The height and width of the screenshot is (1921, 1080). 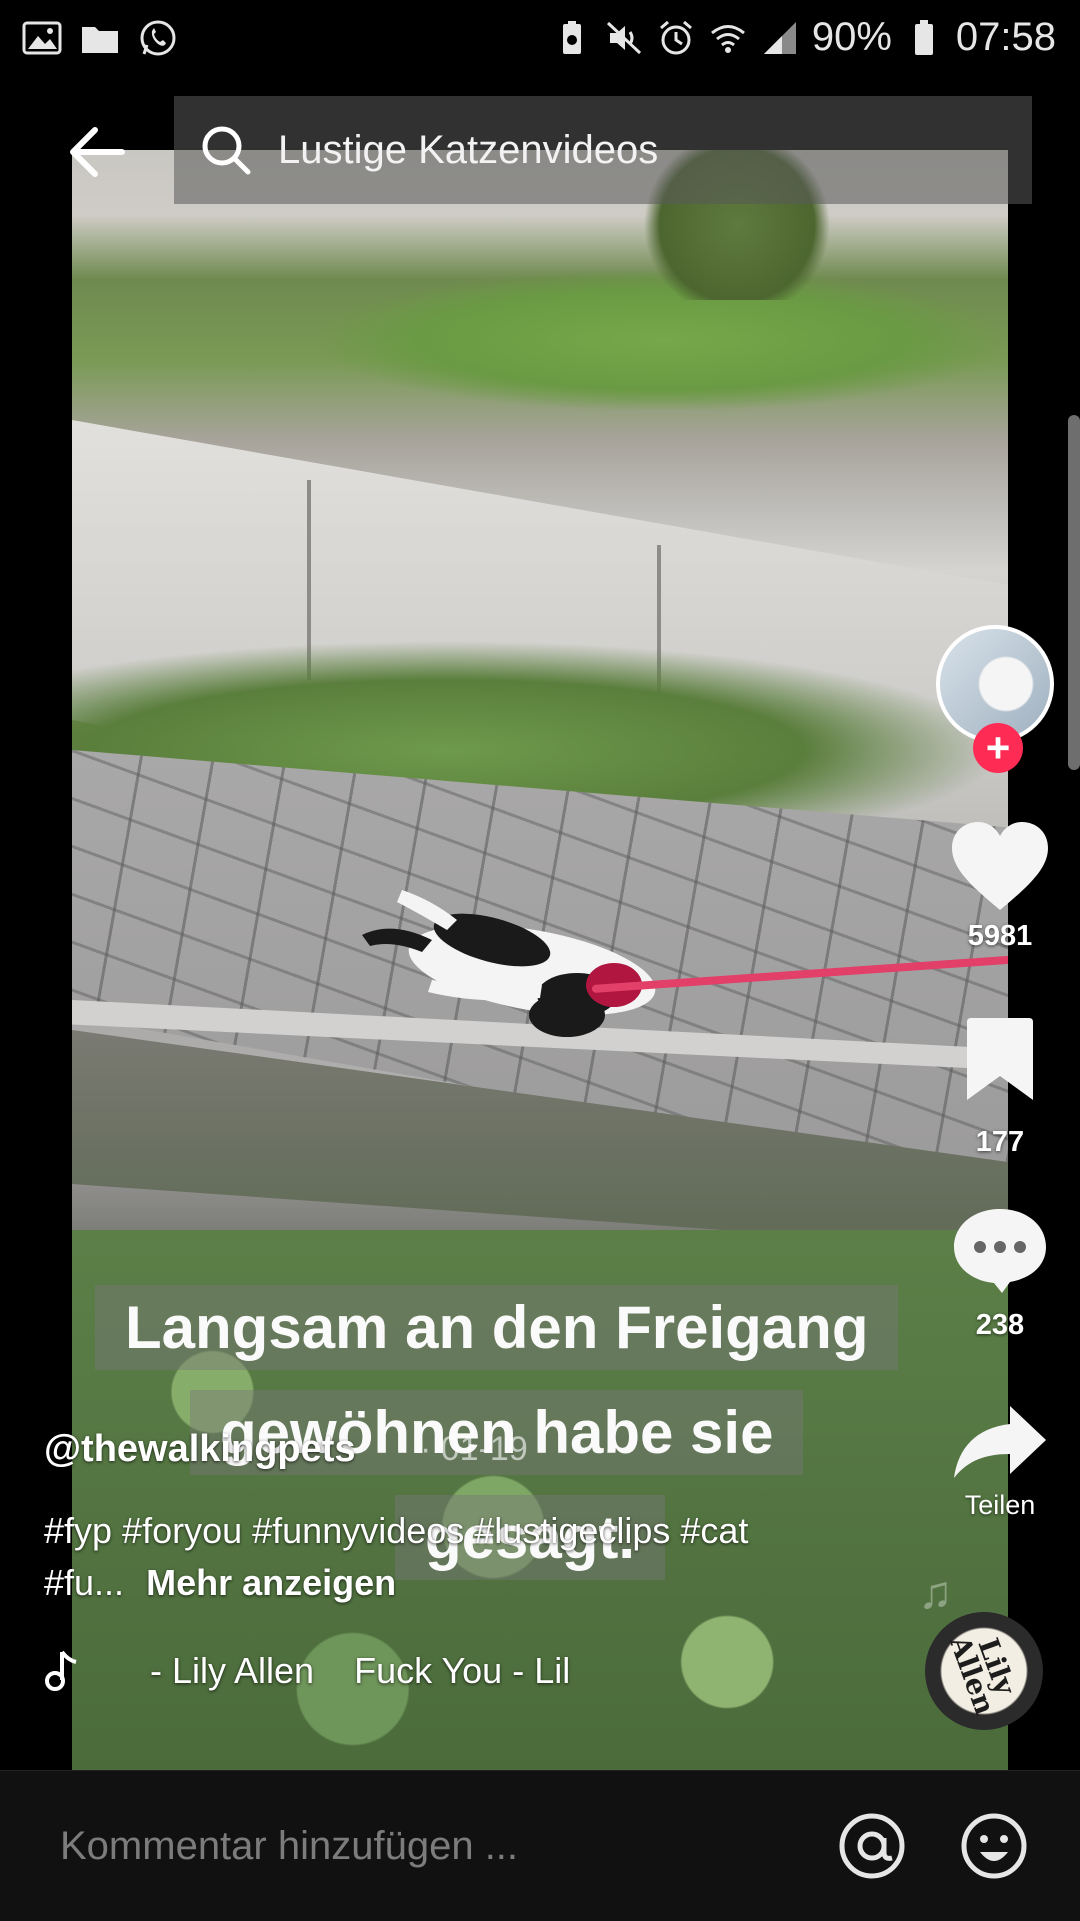 I want to click on gallery-icon, so click(x=42, y=37).